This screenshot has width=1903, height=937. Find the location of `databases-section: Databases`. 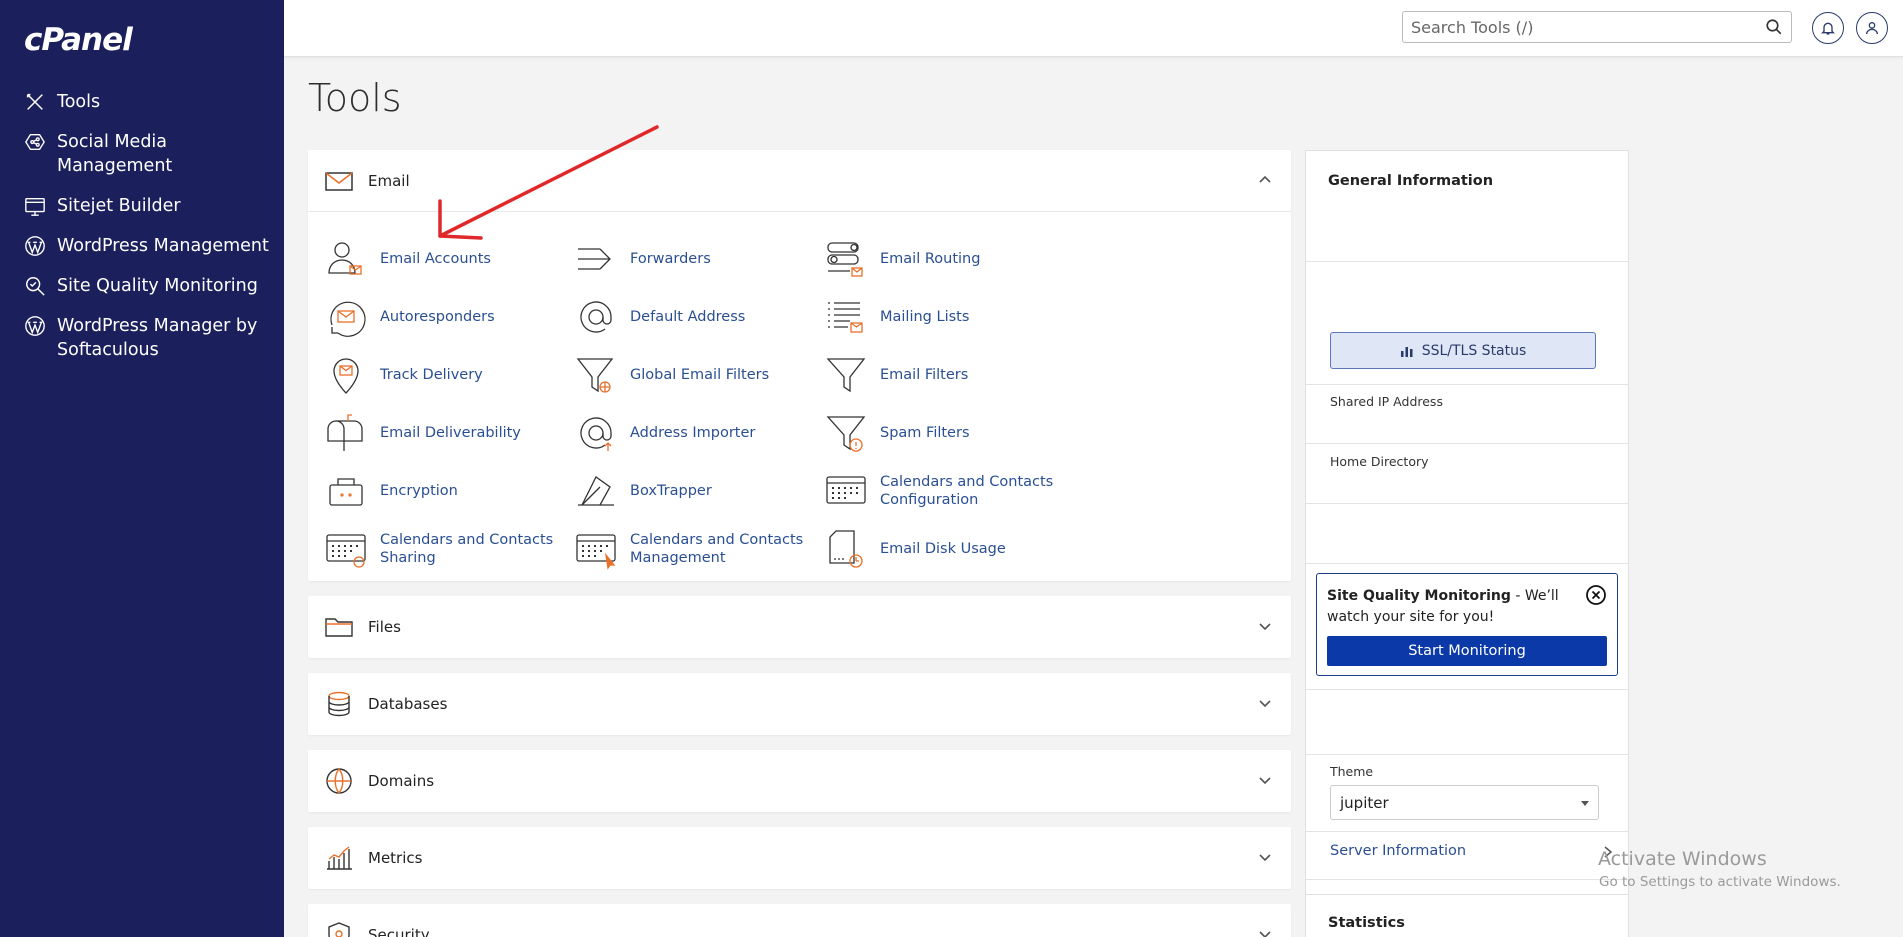

databases-section: Databases is located at coordinates (799, 704).